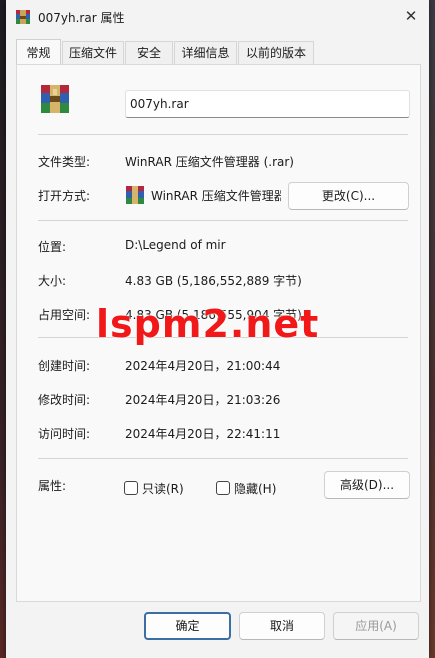 The height and width of the screenshot is (658, 435). What do you see at coordinates (205, 52) in the screenshot?
I see `tab-details: 详细信息` at bounding box center [205, 52].